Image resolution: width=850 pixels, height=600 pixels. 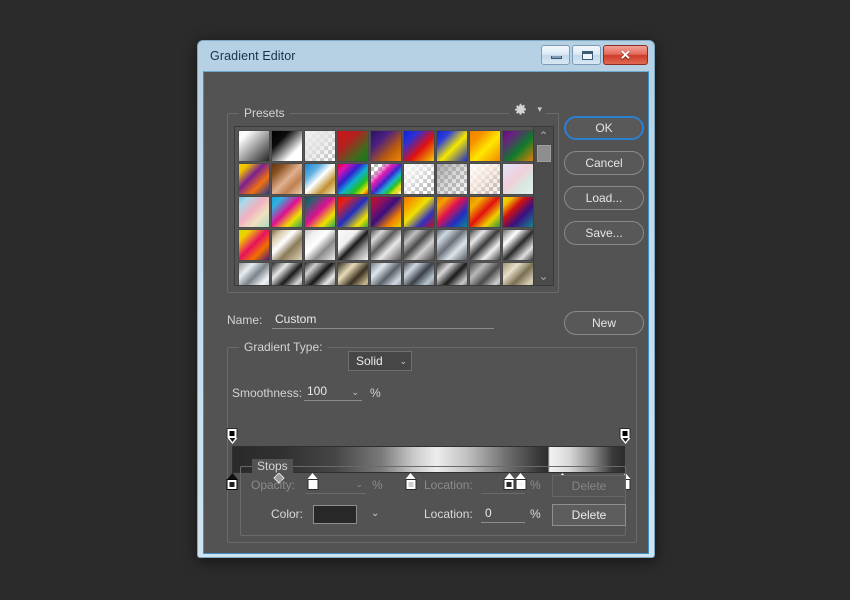 I want to click on preset-swatch-teal-magenta-green, so click(x=320, y=212).